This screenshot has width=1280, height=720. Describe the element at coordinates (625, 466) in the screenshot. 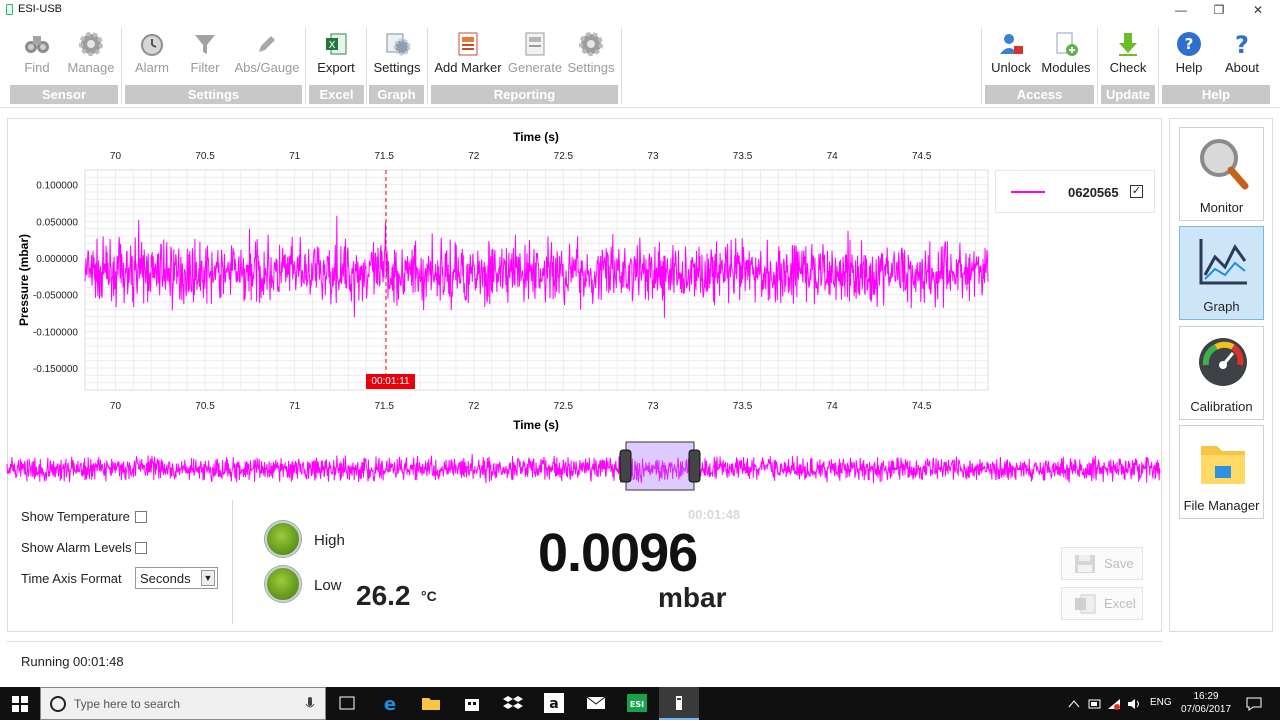

I see `overview-left-handle` at that location.